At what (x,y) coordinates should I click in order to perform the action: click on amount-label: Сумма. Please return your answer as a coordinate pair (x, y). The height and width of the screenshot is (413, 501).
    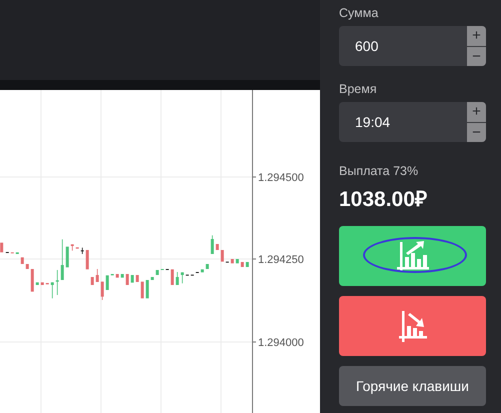
    Looking at the image, I should click on (359, 13).